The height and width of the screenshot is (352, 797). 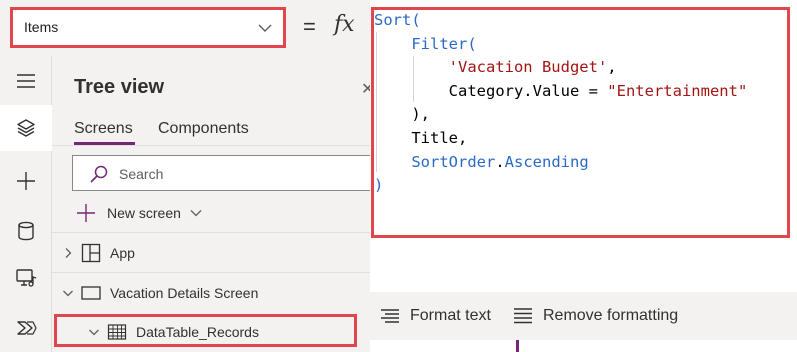 I want to click on tree-node-label: Vacation Details Screen, so click(x=184, y=293).